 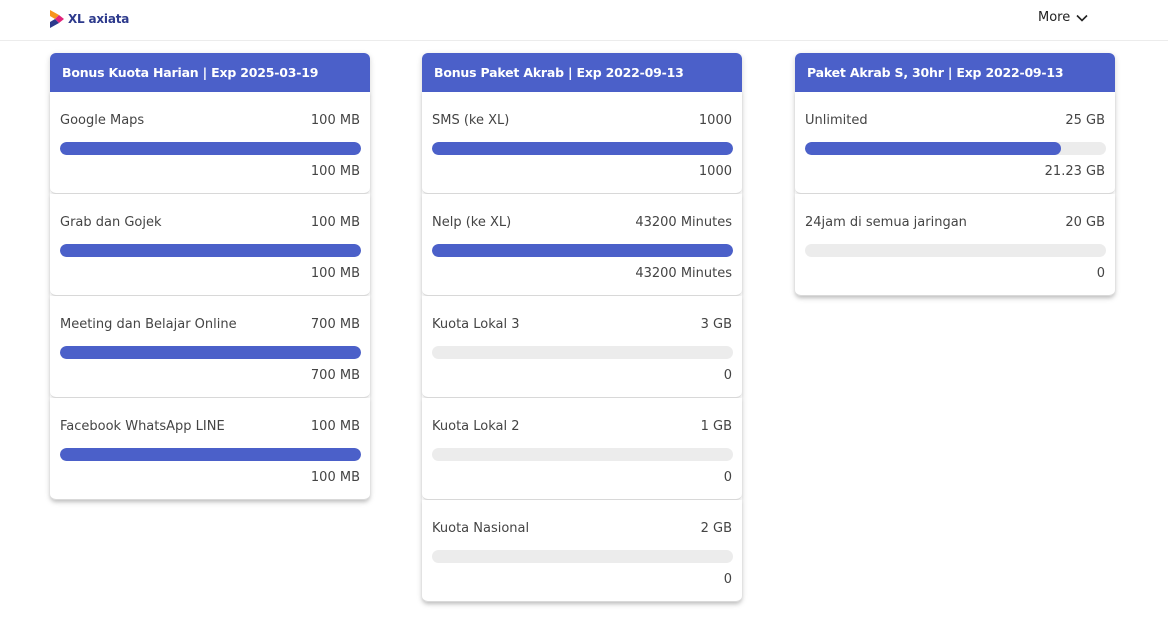 I want to click on quota-item: Unlimited 25 GB 21.23 GB, so click(x=955, y=143).